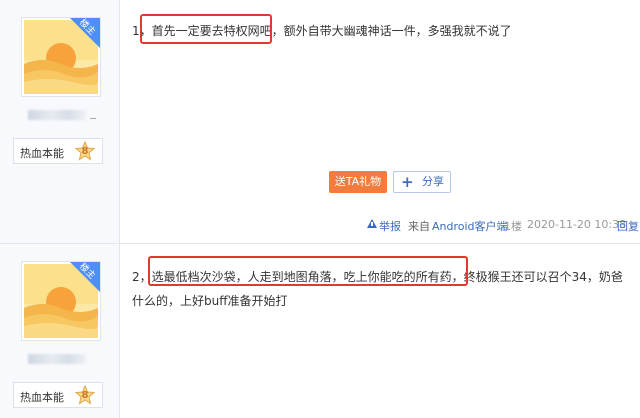 The width and height of the screenshot is (640, 418). I want to click on source-client-link: Android客户端, so click(470, 226).